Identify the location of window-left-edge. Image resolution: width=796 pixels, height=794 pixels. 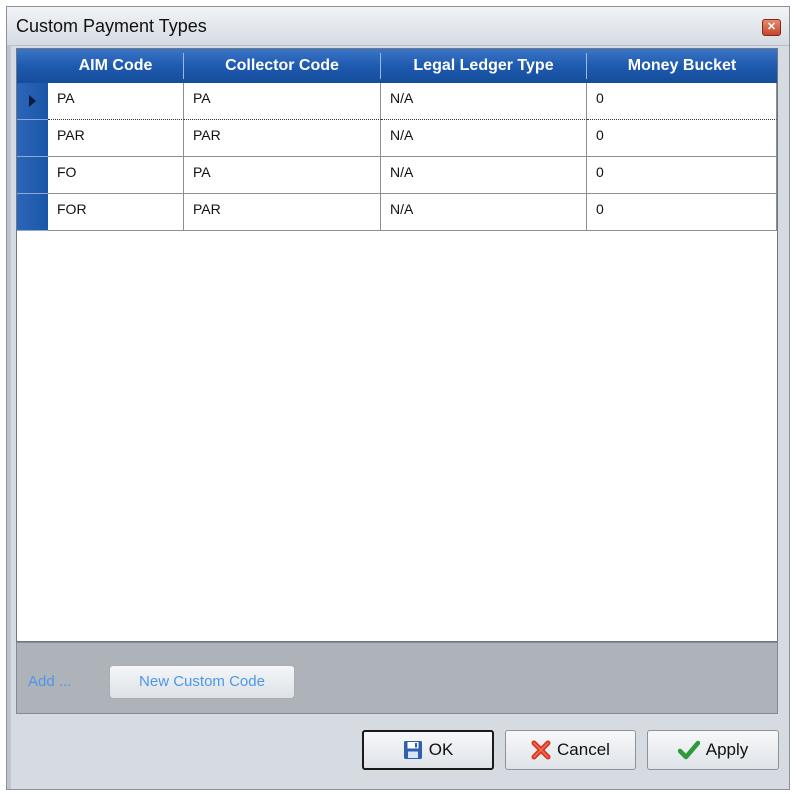
(9, 417).